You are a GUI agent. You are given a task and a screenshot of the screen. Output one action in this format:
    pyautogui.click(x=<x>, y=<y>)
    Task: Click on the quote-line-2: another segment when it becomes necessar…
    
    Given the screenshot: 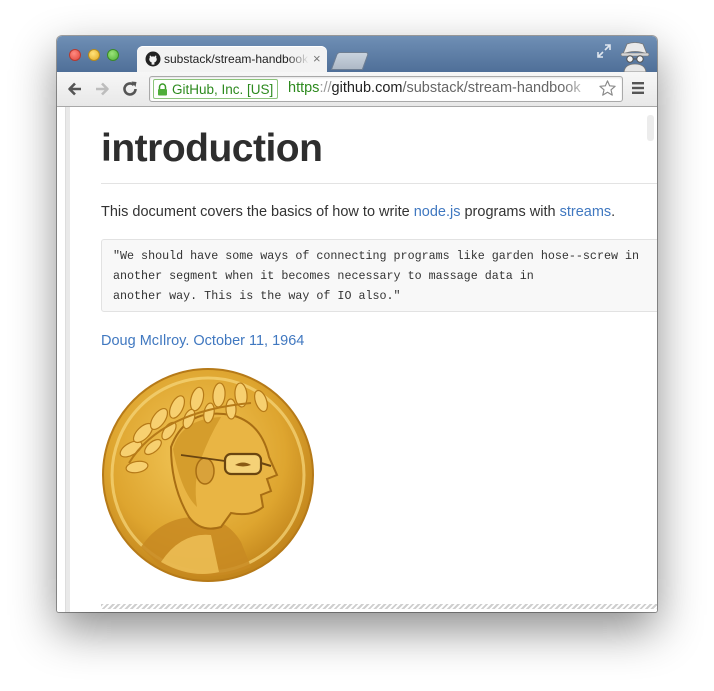 What is the action you would take?
    pyautogui.click(x=323, y=276)
    